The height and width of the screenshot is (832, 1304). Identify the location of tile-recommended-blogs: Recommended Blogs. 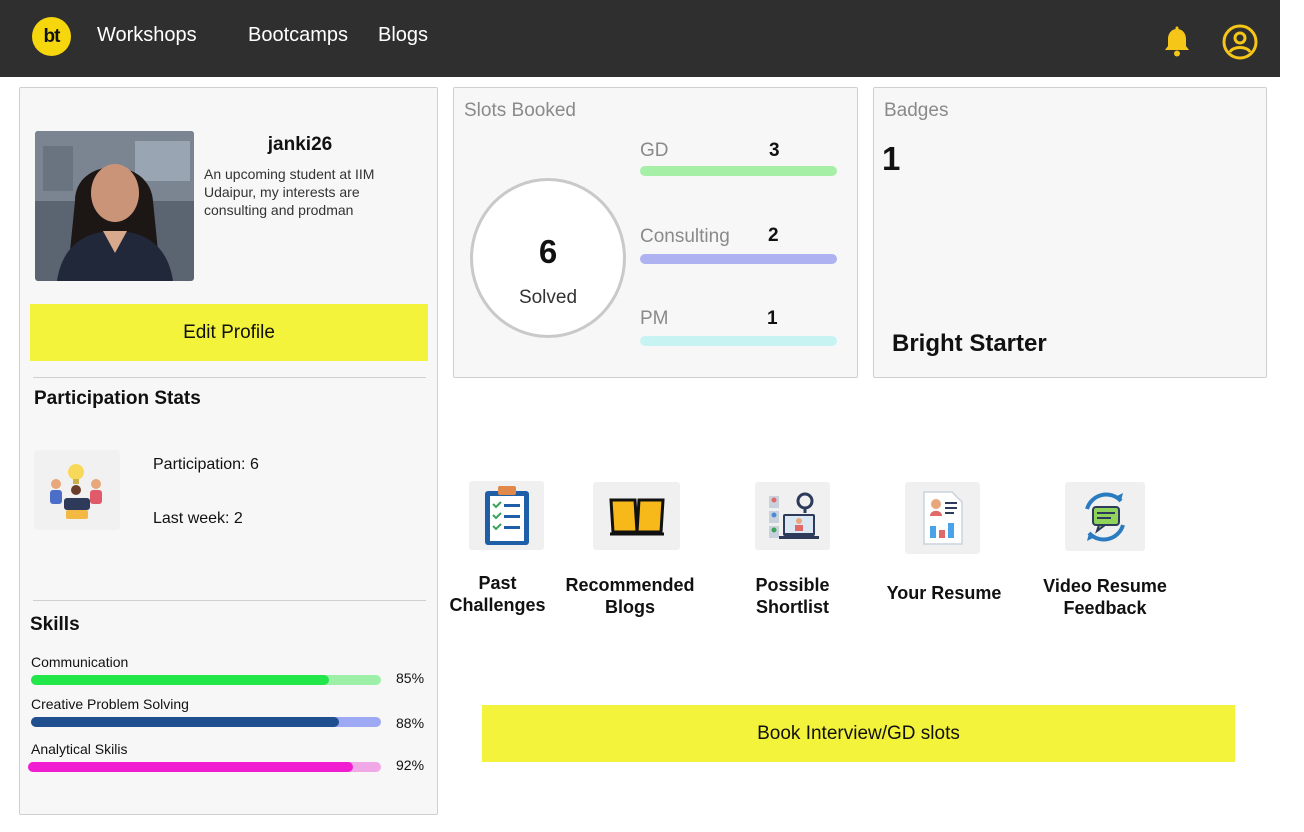
(630, 545).